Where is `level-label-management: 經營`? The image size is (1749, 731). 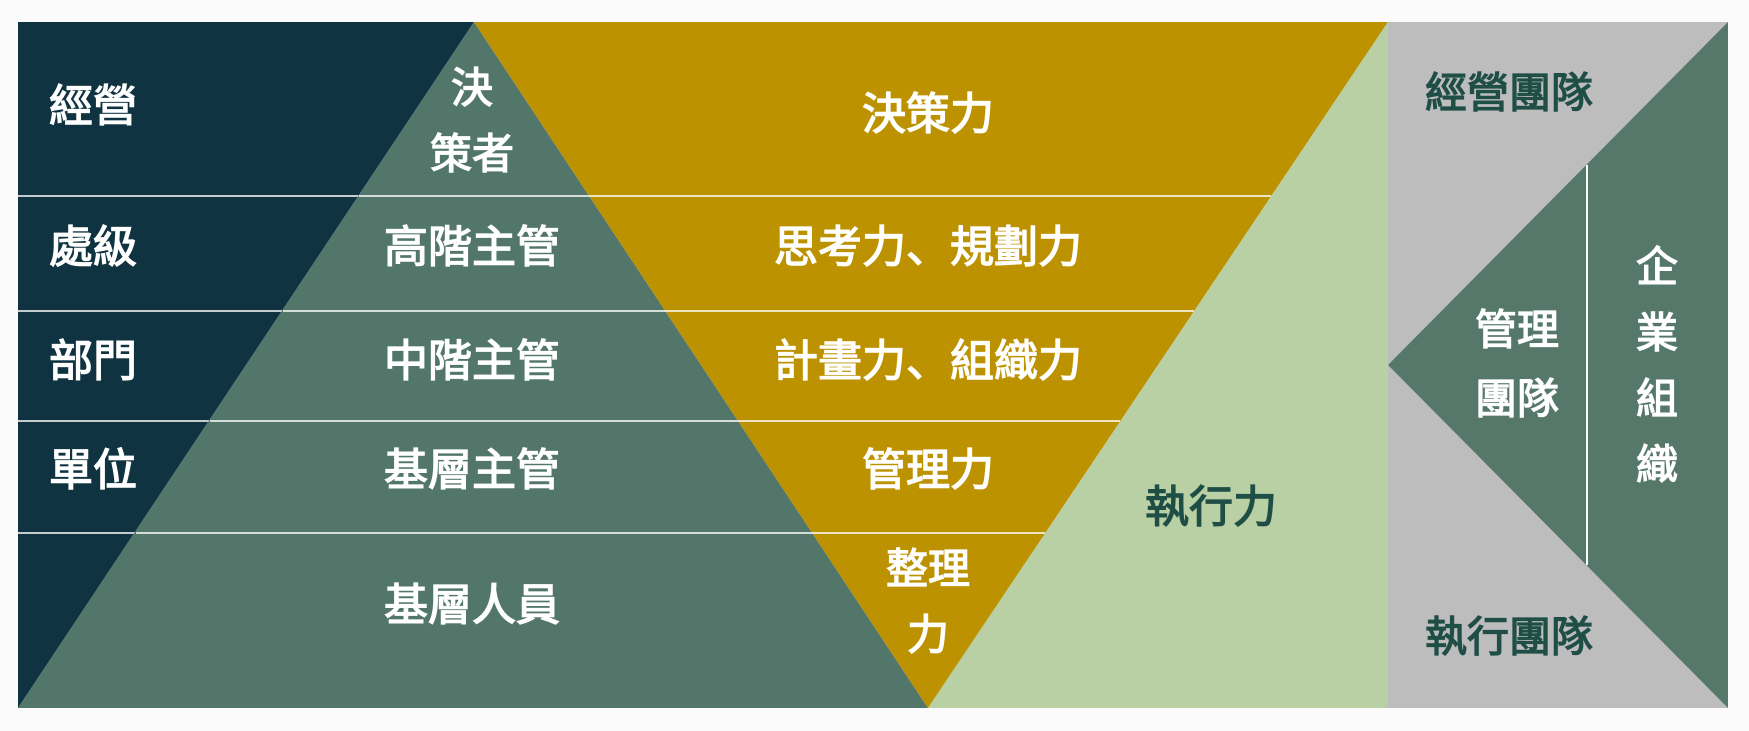 level-label-management: 經營 is located at coordinates (93, 106).